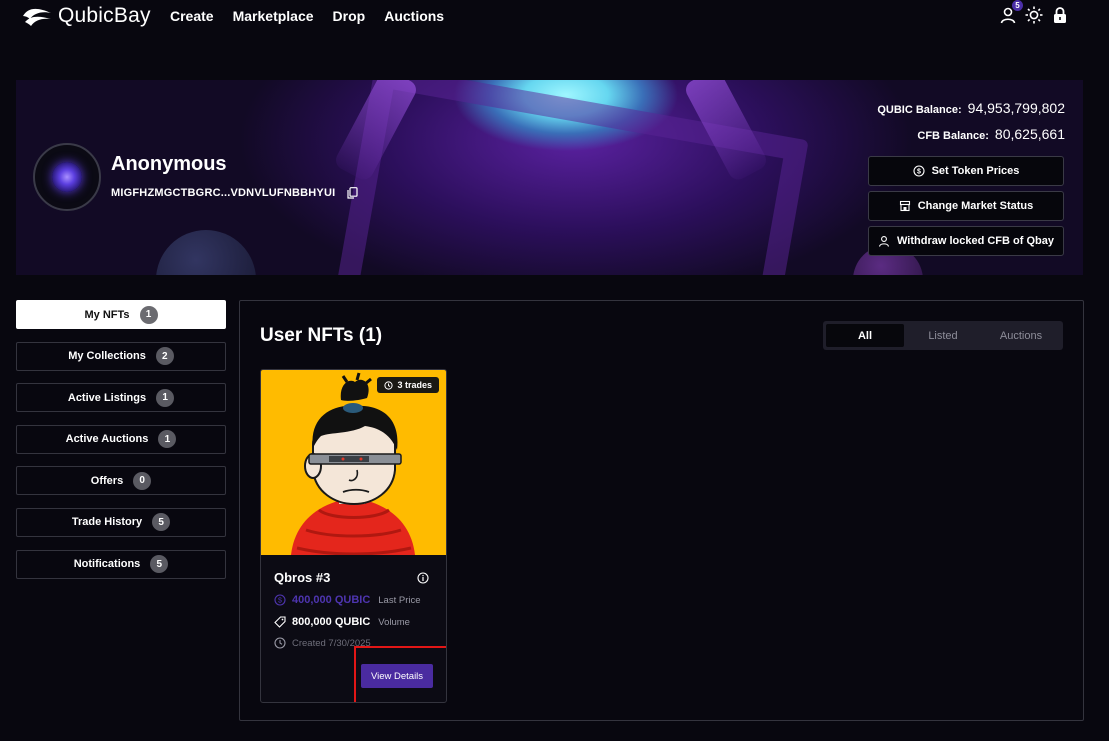  I want to click on avatar-image, so click(67, 177).